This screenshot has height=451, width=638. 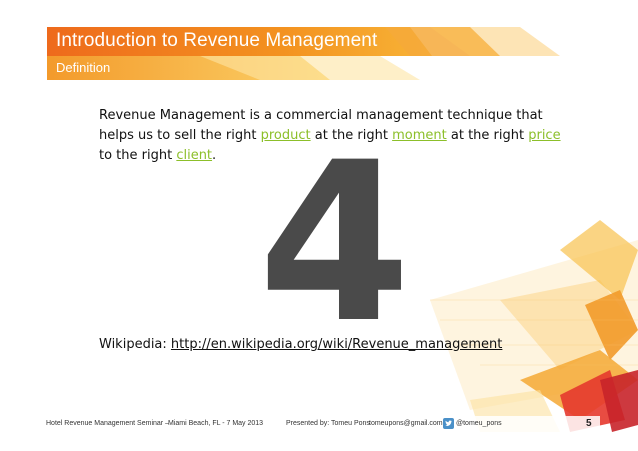 What do you see at coordinates (214, 155) in the screenshot?
I see `definition-part: .` at bounding box center [214, 155].